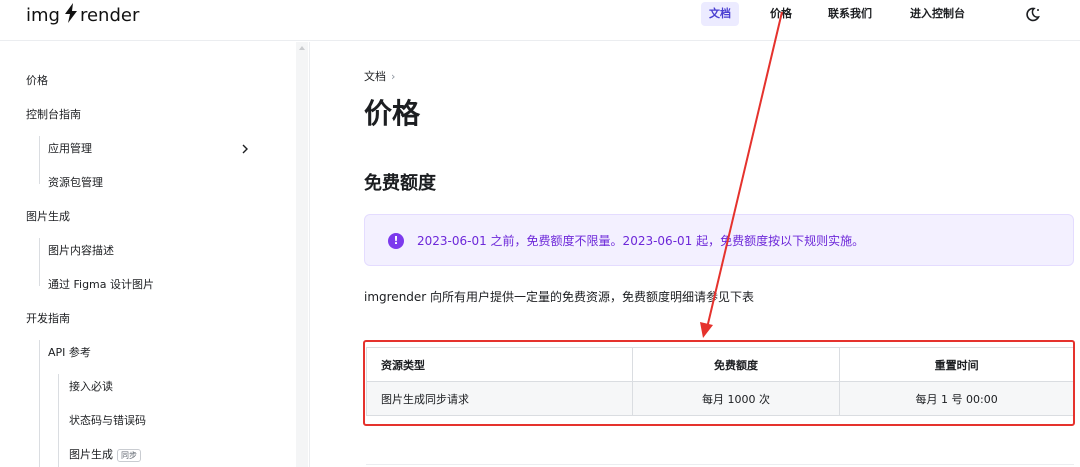 Image resolution: width=1080 pixels, height=467 pixels. What do you see at coordinates (1033, 14) in the screenshot?
I see `moon-icon` at bounding box center [1033, 14].